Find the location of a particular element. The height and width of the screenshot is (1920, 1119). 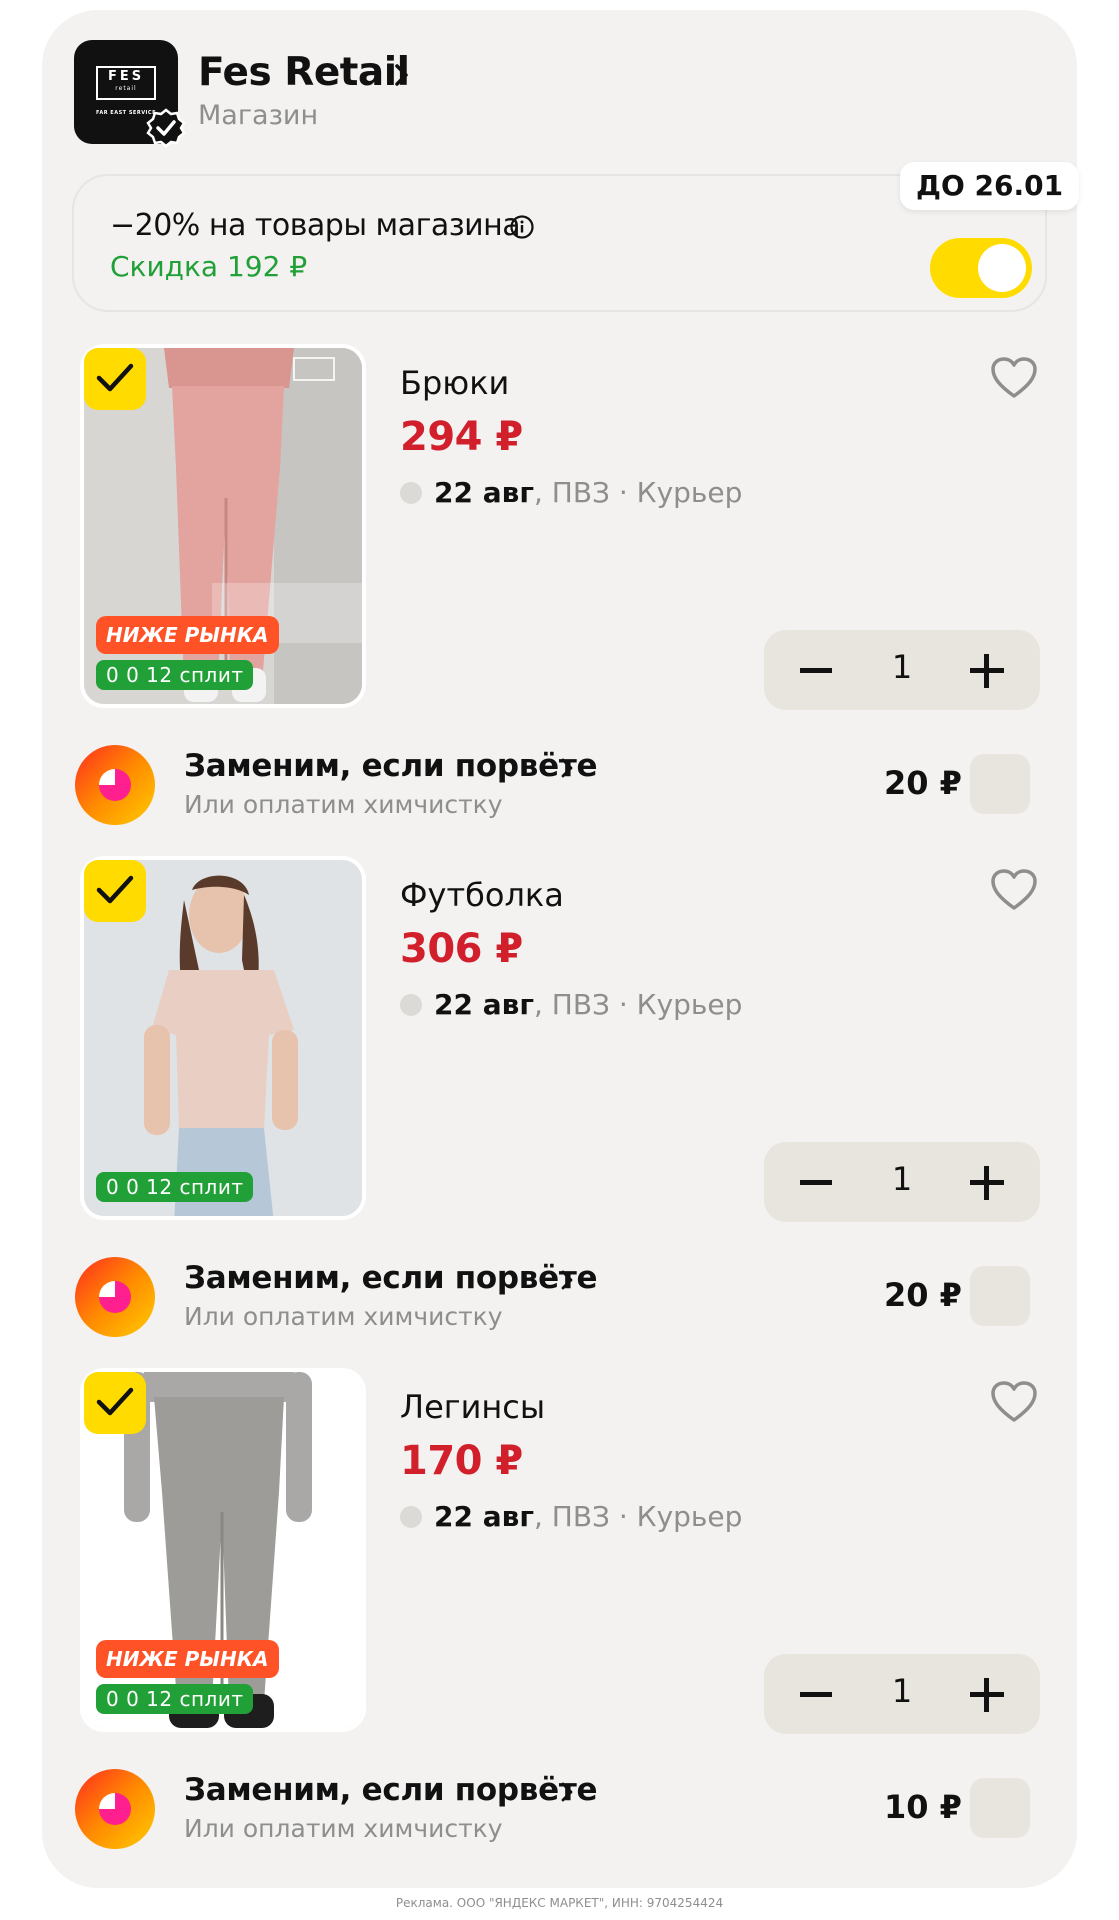

promo-date-badge: ДО 26.01 is located at coordinates (990, 186).